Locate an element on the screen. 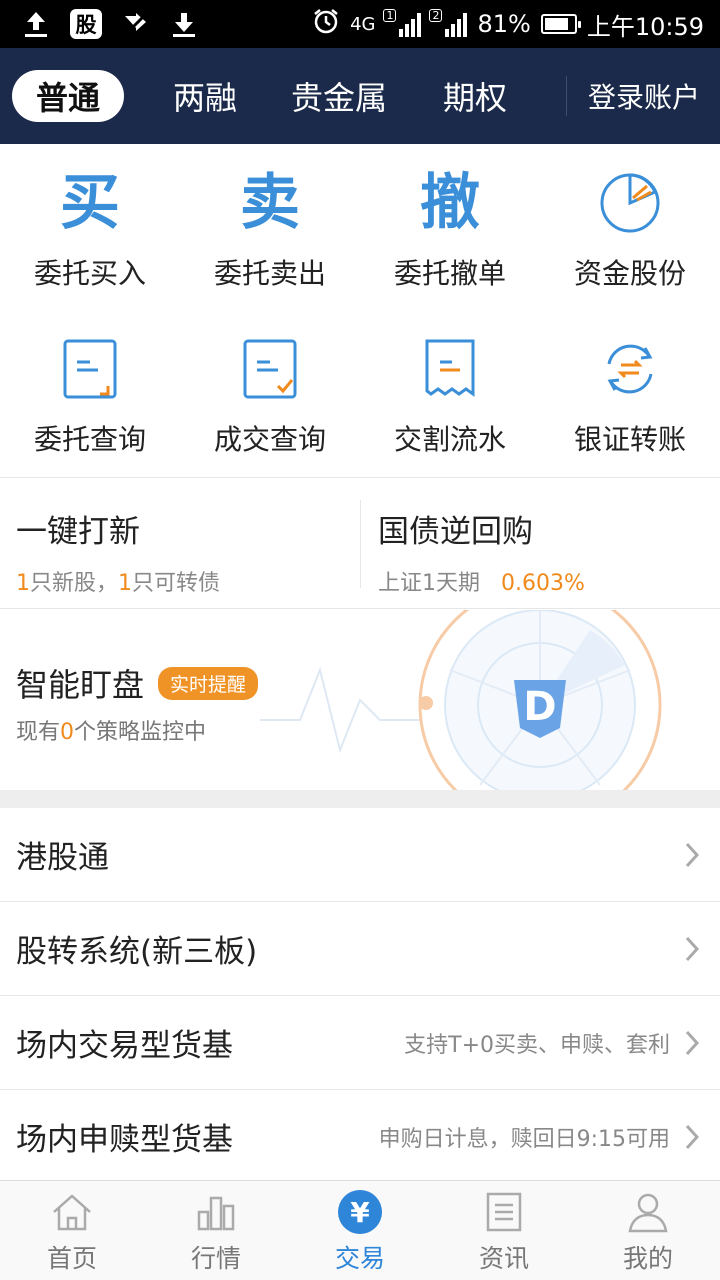 The width and height of the screenshot is (720, 1280). grid-item-order-query: 委托查询 is located at coordinates (90, 393).